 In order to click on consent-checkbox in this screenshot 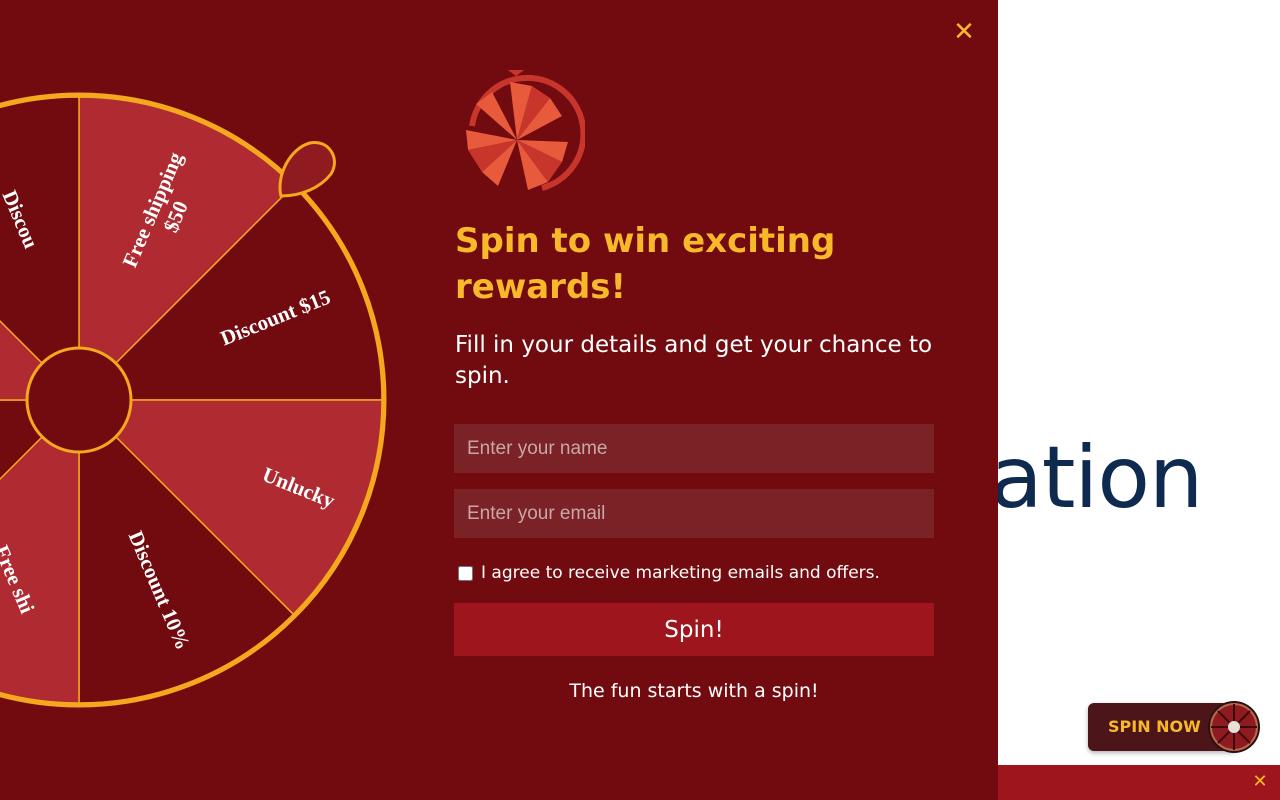, I will do `click(465, 573)`.